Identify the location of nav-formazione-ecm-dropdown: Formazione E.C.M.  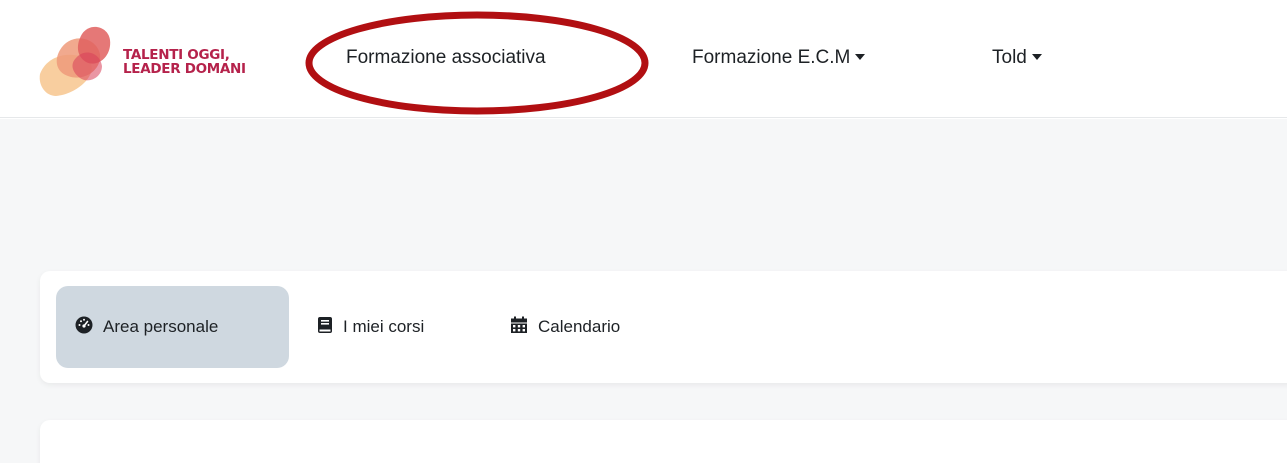
(779, 58).